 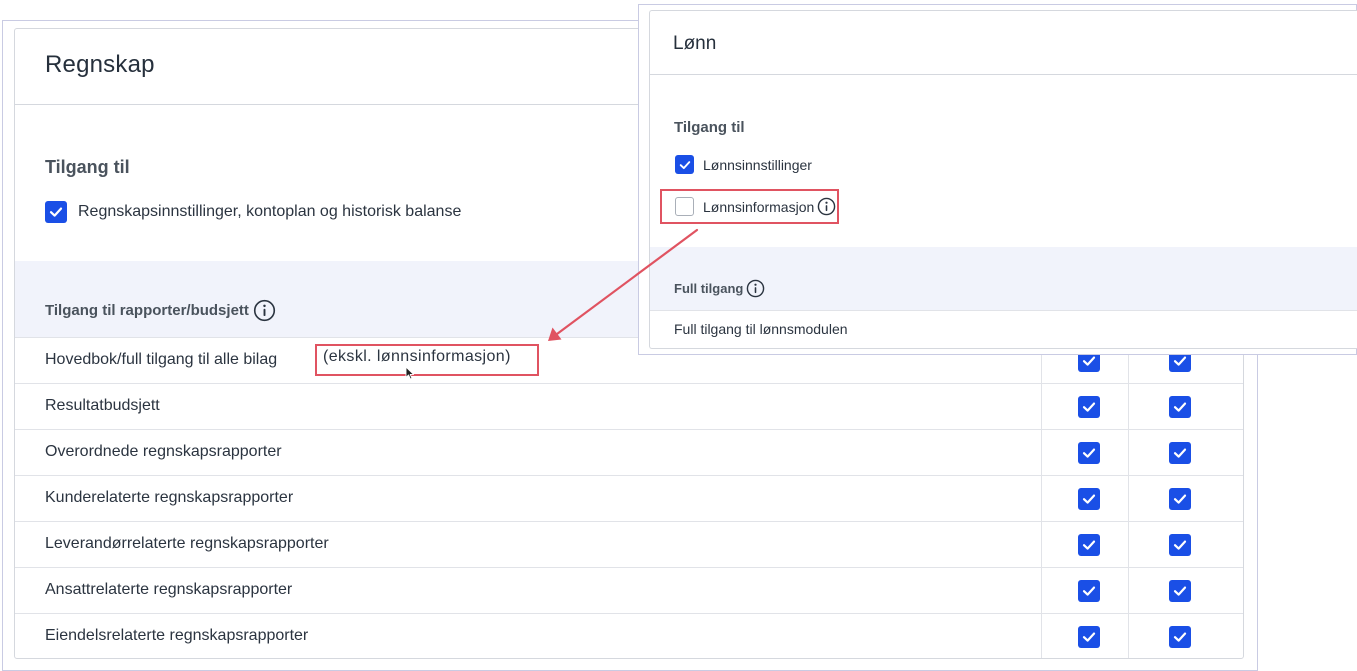 What do you see at coordinates (177, 635) in the screenshot?
I see `table-row-label: Eiendelsrelaterte regnskapsrapporter` at bounding box center [177, 635].